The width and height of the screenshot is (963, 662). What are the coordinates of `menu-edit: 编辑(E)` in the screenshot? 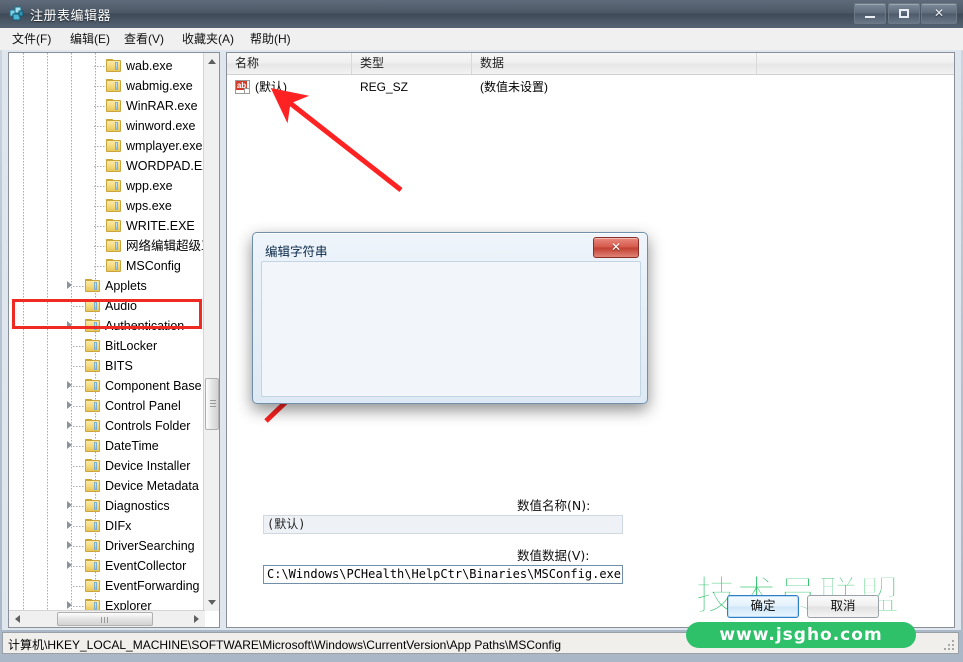 It's located at (90, 39).